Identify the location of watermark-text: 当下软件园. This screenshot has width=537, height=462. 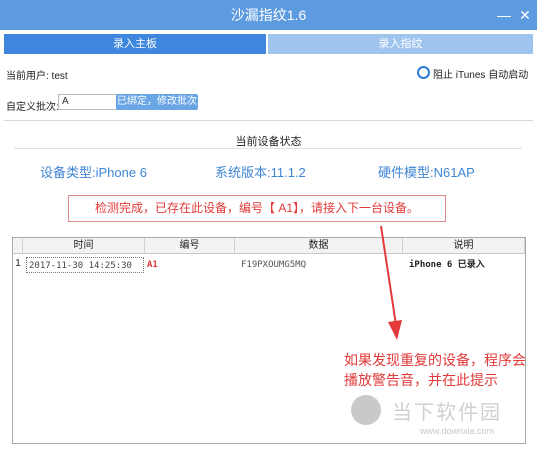
(447, 413).